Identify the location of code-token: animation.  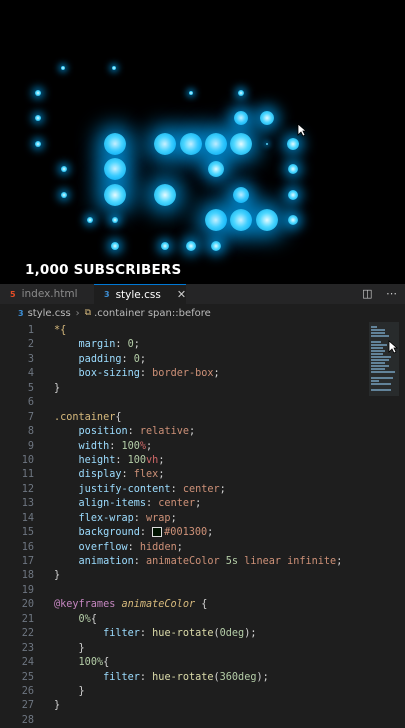
(106, 561).